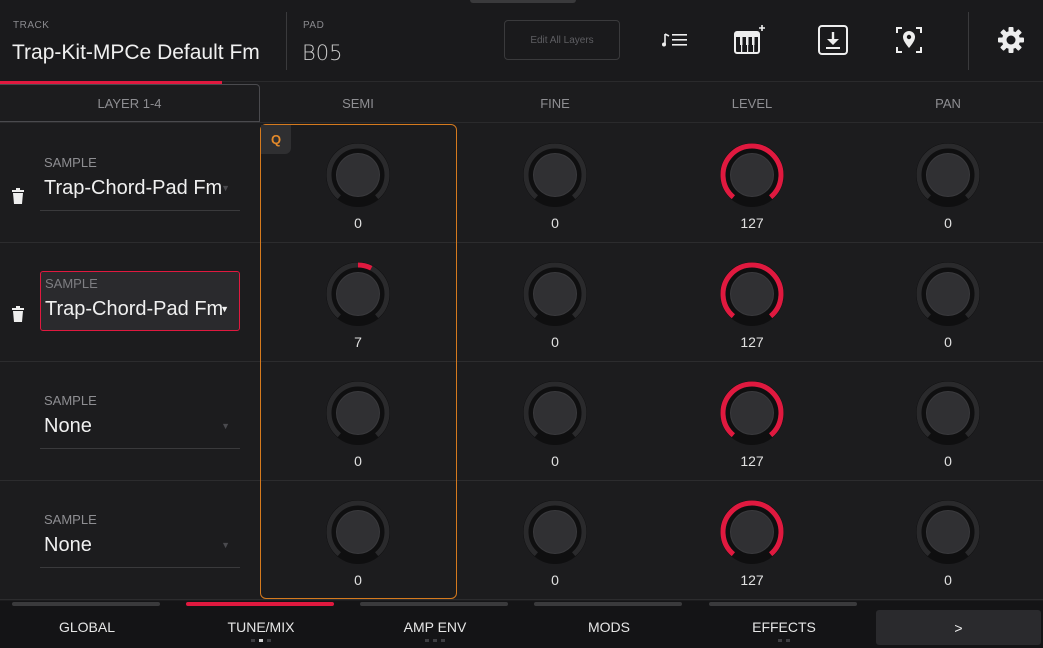  I want to click on location-target-icon, so click(909, 40).